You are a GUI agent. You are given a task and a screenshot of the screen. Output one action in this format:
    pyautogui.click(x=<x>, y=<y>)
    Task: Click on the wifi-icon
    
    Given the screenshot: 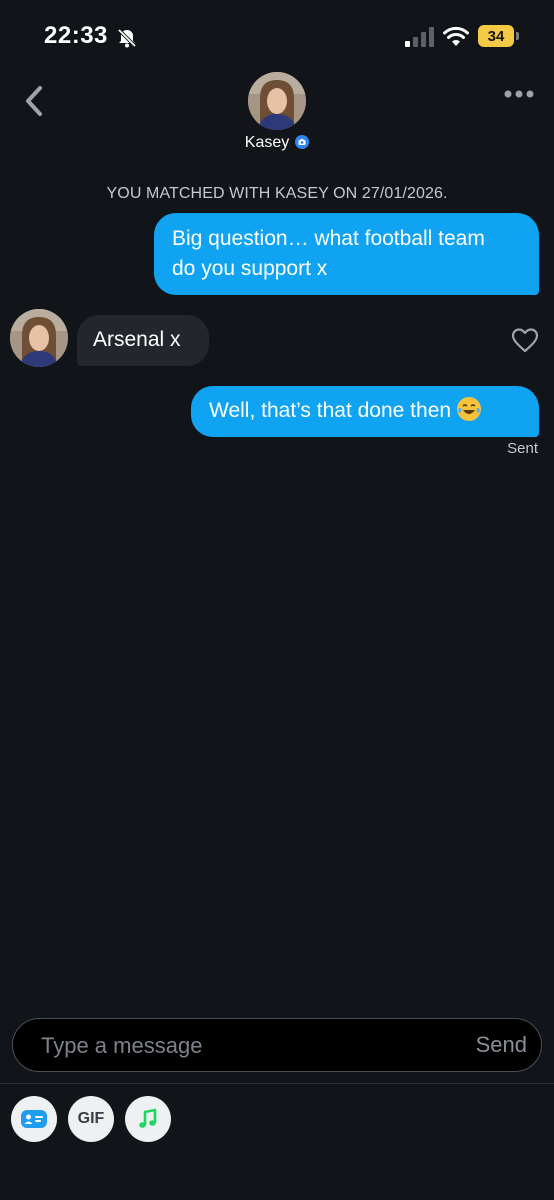 What is the action you would take?
    pyautogui.click(x=456, y=36)
    